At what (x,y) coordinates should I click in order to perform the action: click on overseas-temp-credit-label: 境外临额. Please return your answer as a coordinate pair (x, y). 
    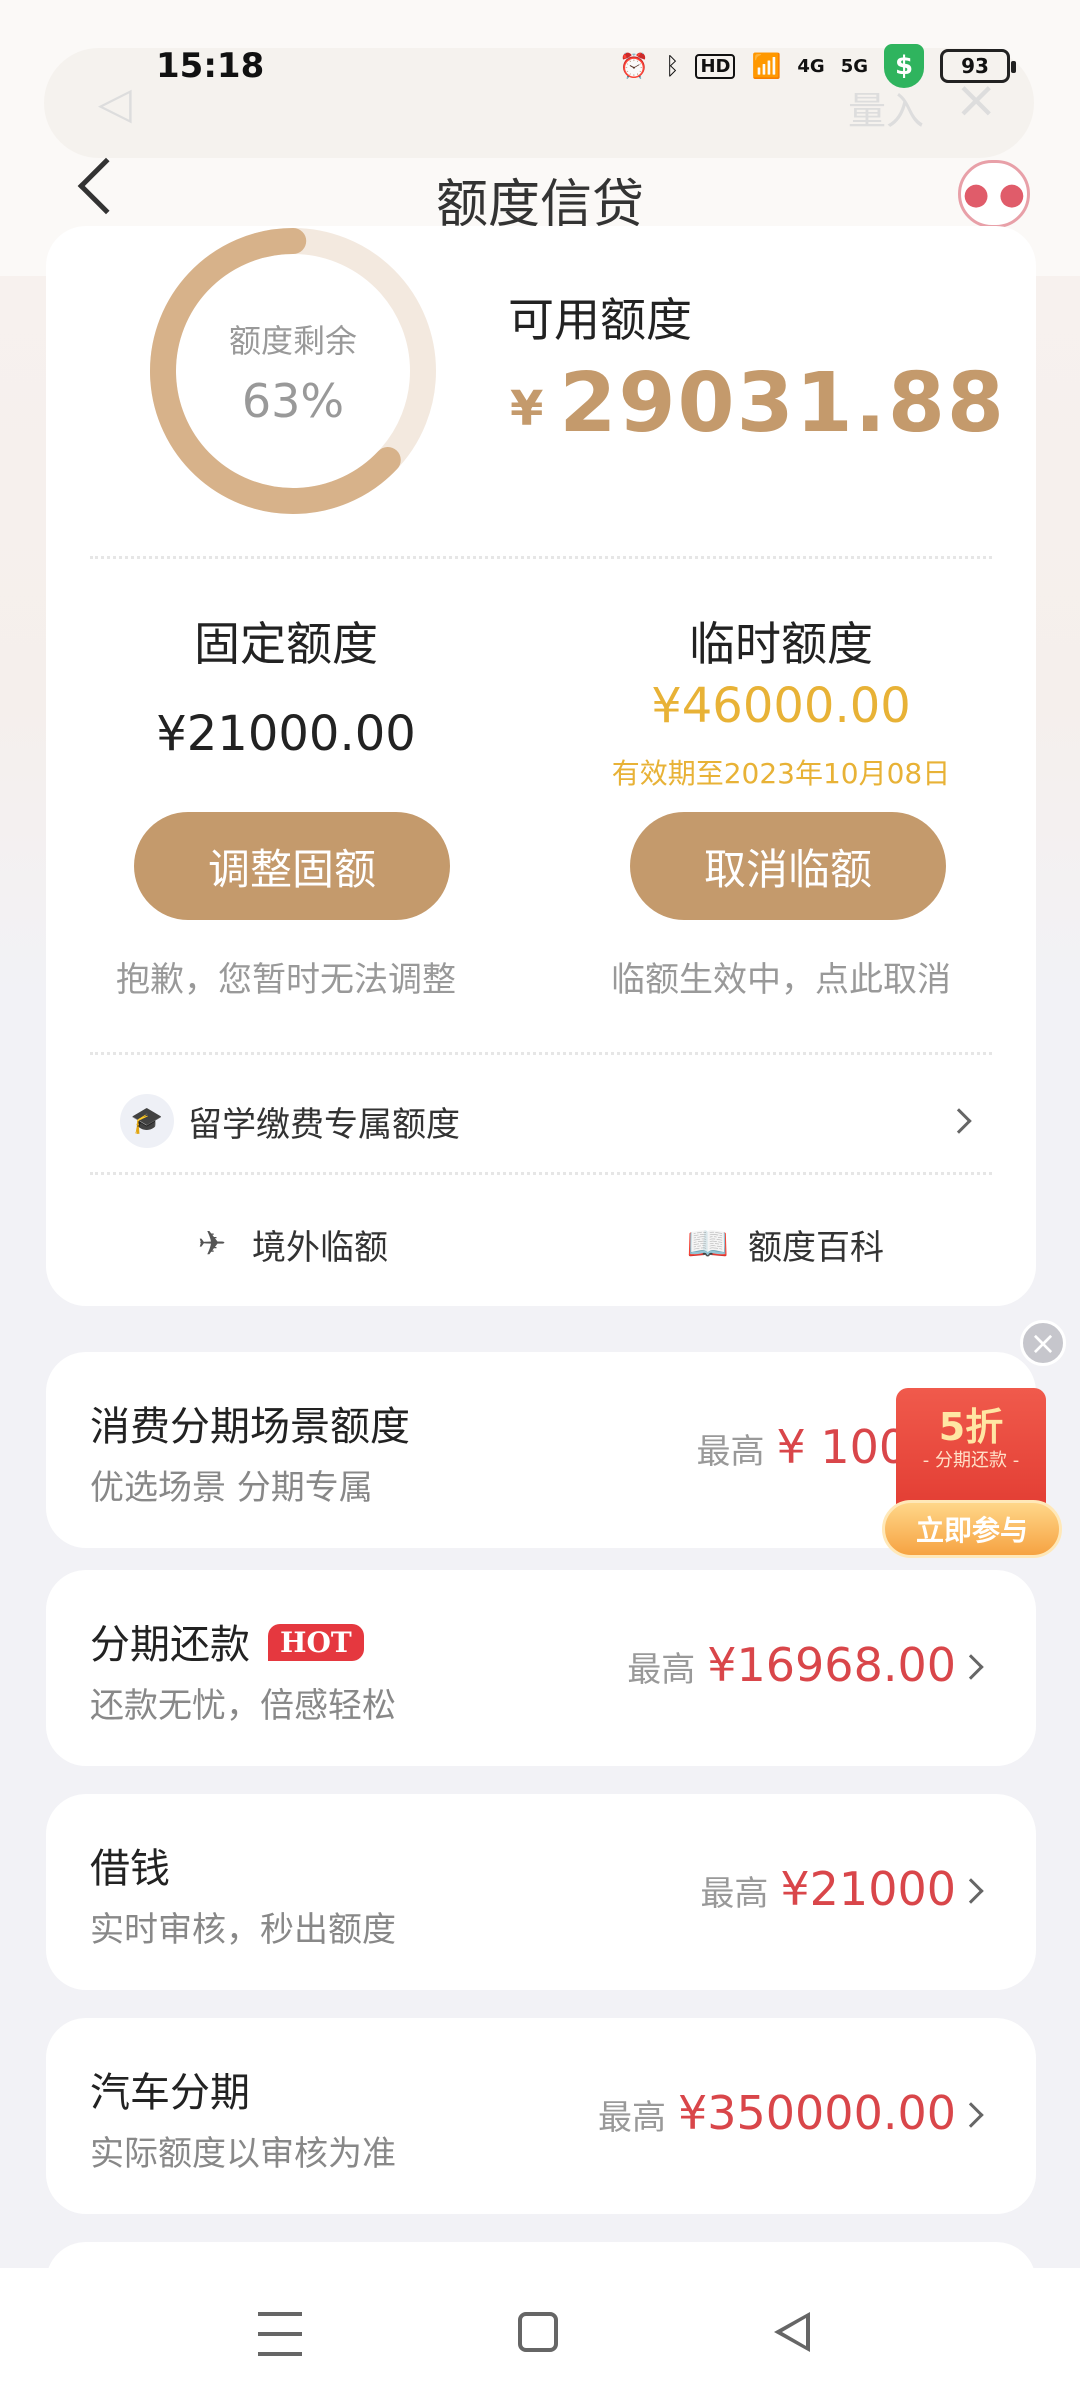
    Looking at the image, I should click on (320, 1247).